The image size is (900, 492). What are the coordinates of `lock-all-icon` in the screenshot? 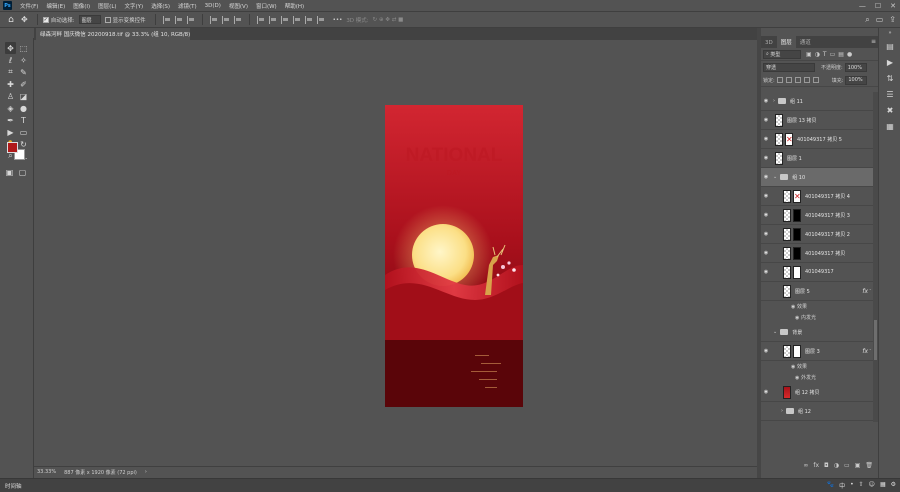 It's located at (815, 80).